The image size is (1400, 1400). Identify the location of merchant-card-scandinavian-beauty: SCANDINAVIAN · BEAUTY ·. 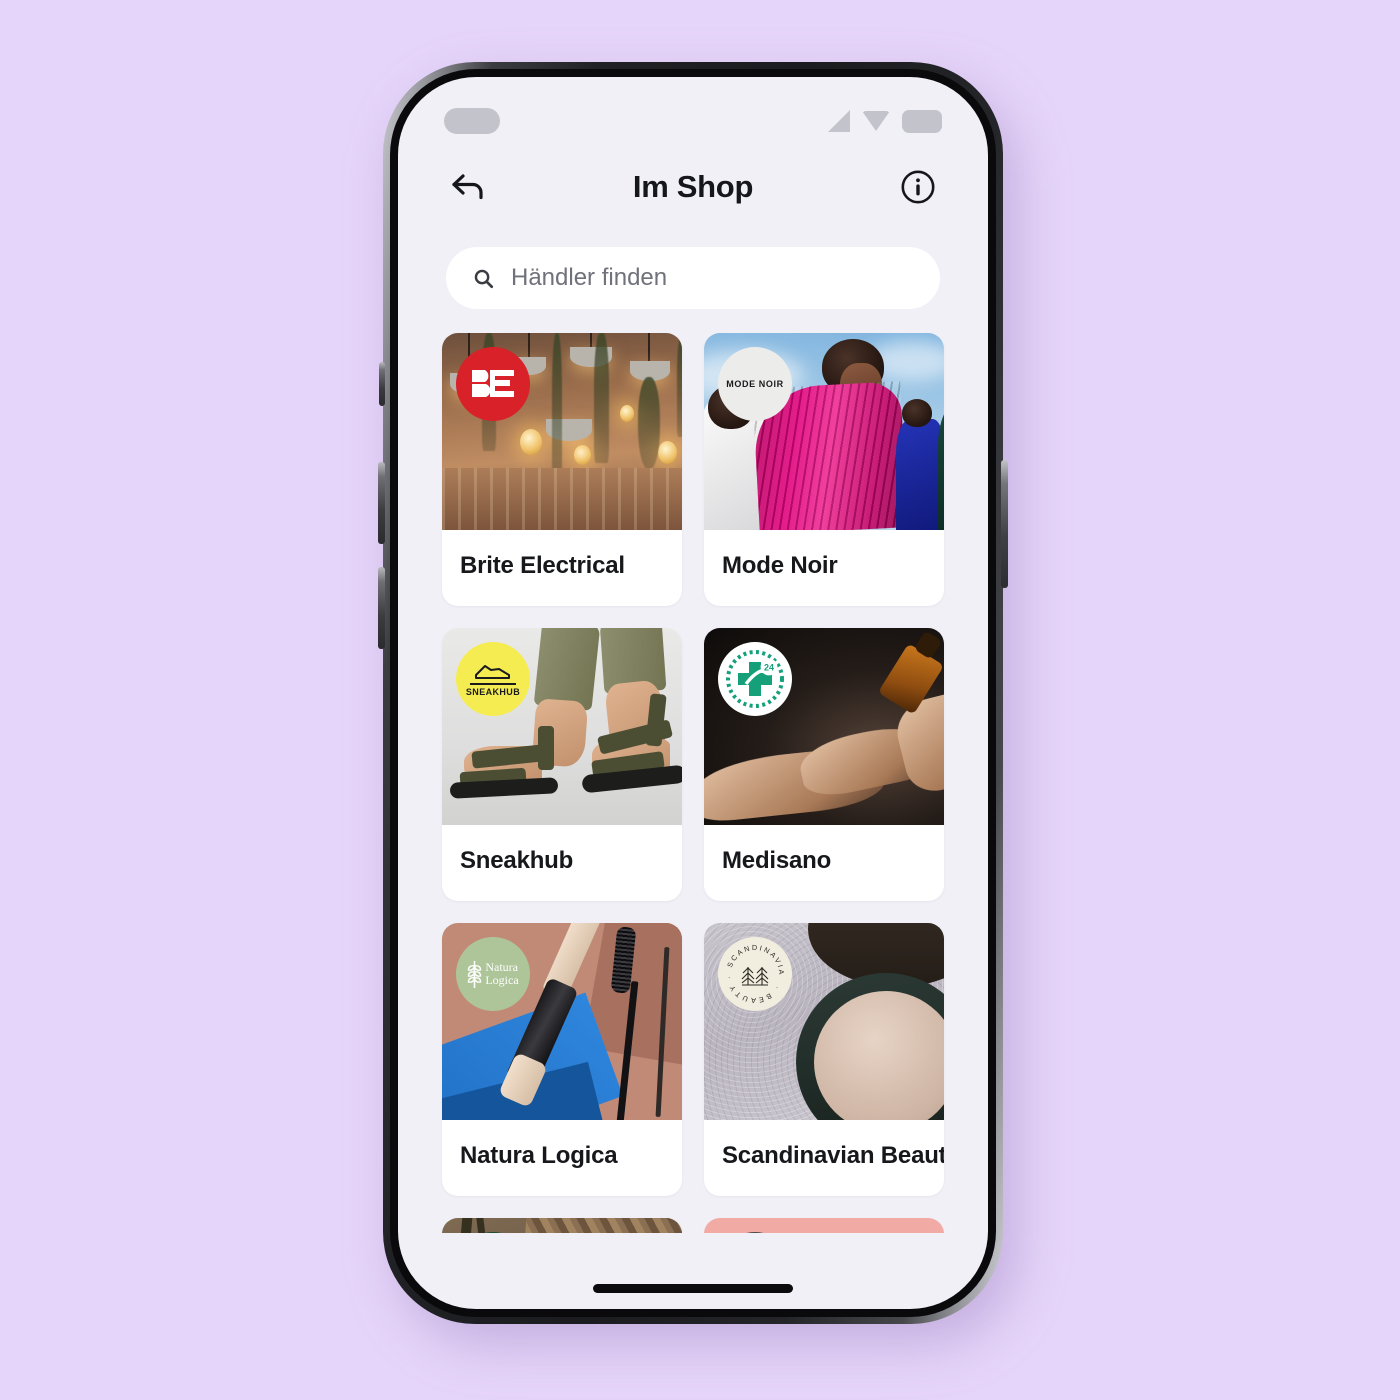
(824, 1059).